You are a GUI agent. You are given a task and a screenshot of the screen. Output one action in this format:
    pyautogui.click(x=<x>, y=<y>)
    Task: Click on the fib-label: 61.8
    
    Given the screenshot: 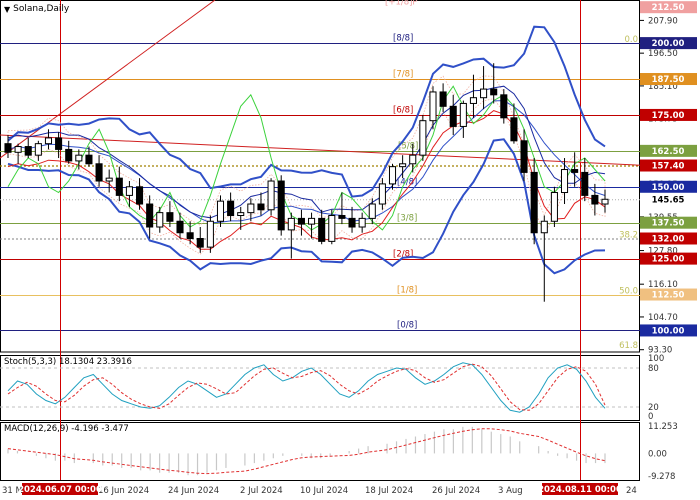 What is the action you would take?
    pyautogui.click(x=628, y=346)
    